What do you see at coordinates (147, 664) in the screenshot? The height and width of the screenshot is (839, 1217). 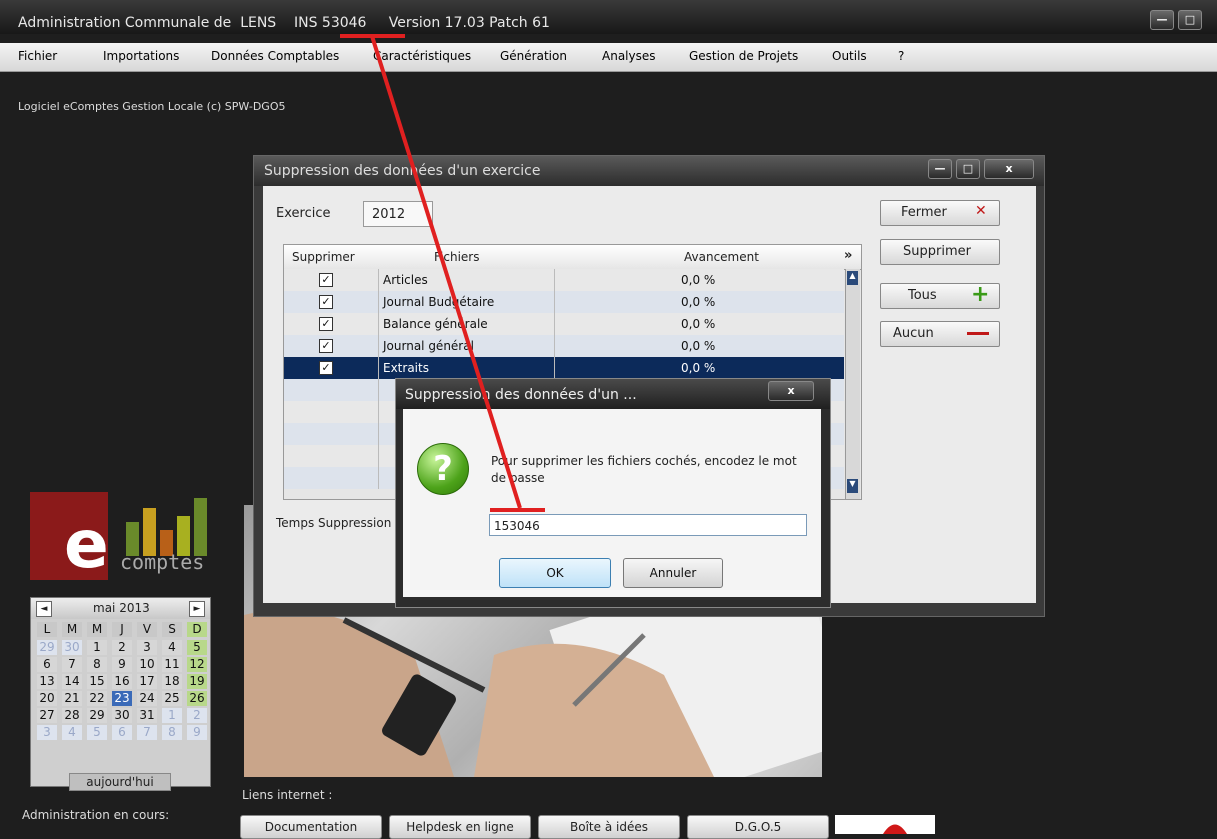 I see `calendar-day: 10` at bounding box center [147, 664].